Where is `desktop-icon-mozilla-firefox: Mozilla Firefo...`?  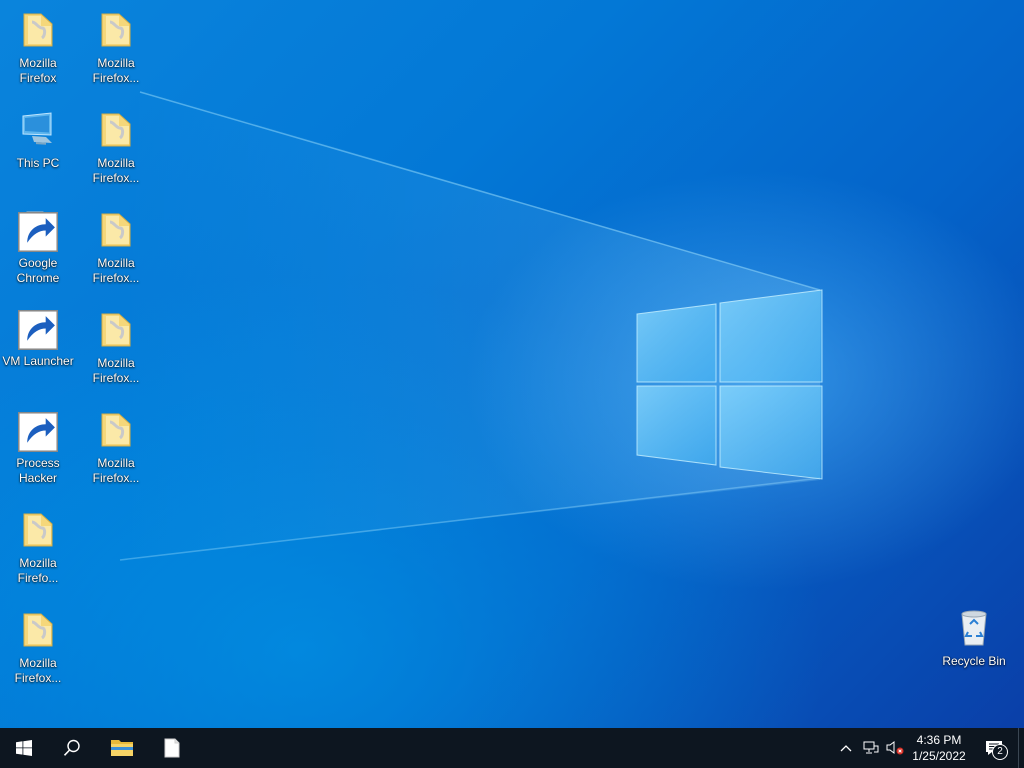
desktop-icon-mozilla-firefox: Mozilla Firefo... is located at coordinates (38, 548).